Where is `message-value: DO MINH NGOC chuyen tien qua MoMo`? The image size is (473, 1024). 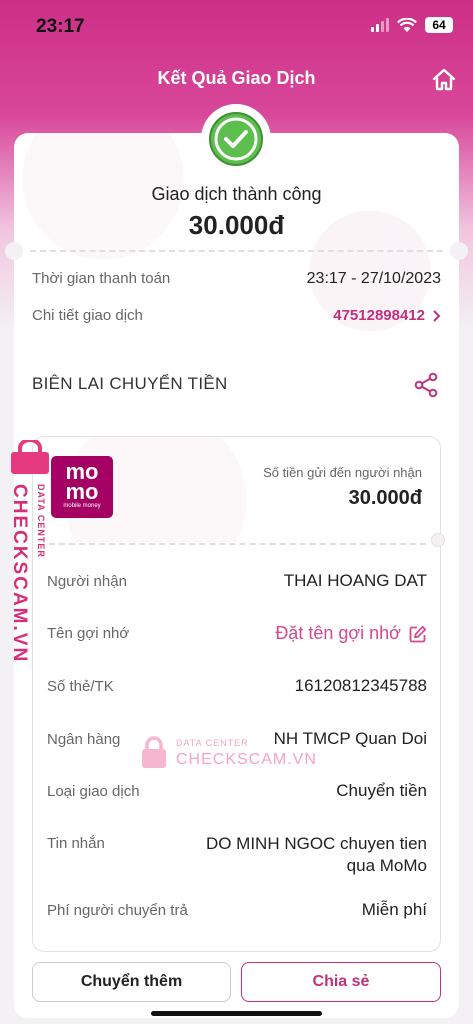
message-value: DO MINH NGOC chuyen tien qua MoMo is located at coordinates (316, 854).